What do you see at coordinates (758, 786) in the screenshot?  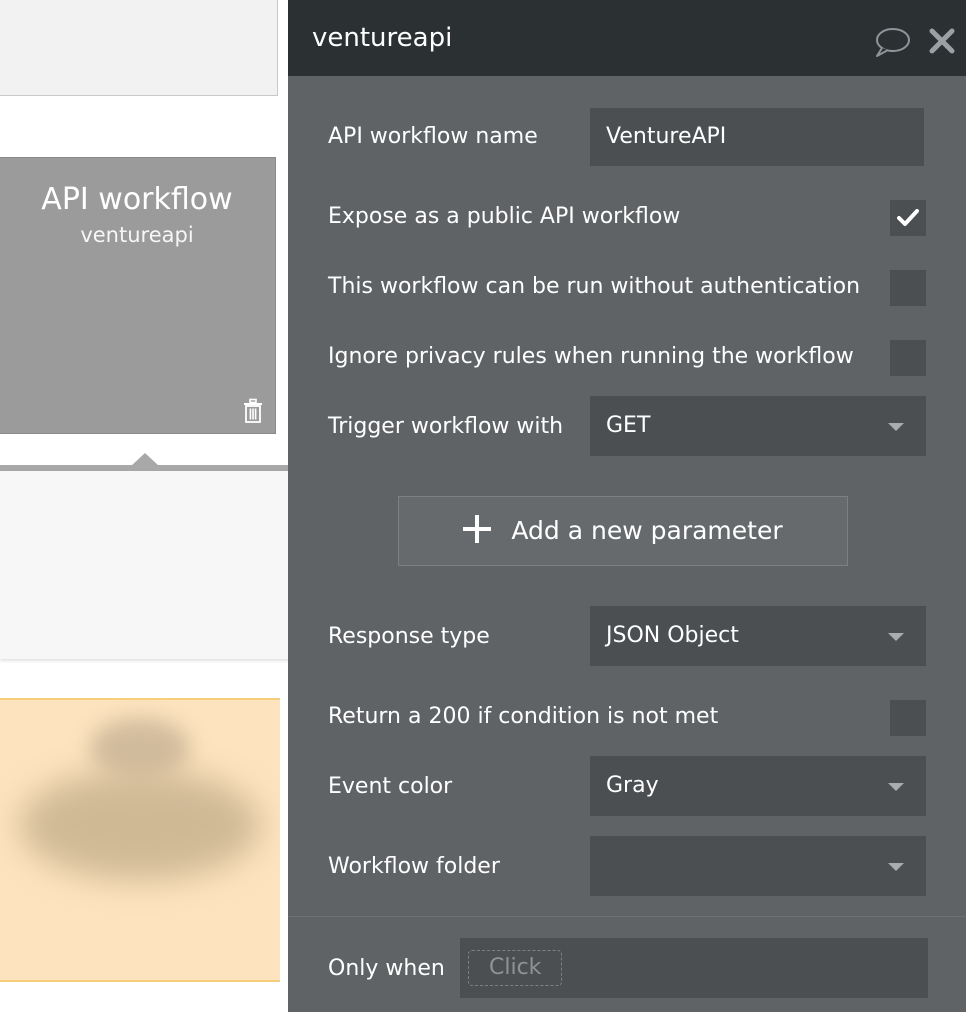 I see `event-color-dropdown: Gray` at bounding box center [758, 786].